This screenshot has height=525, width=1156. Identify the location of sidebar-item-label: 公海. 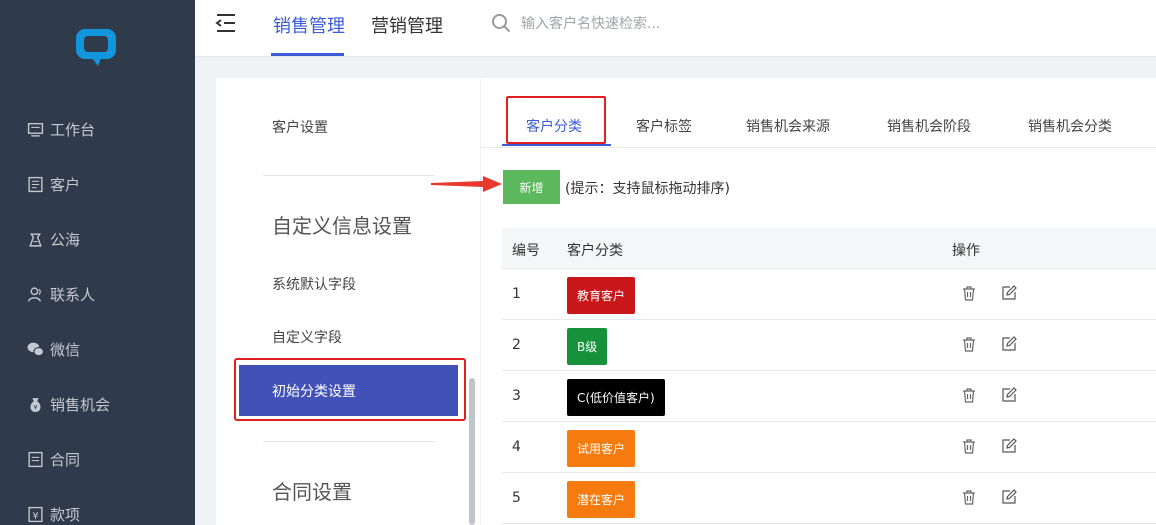
(65, 239).